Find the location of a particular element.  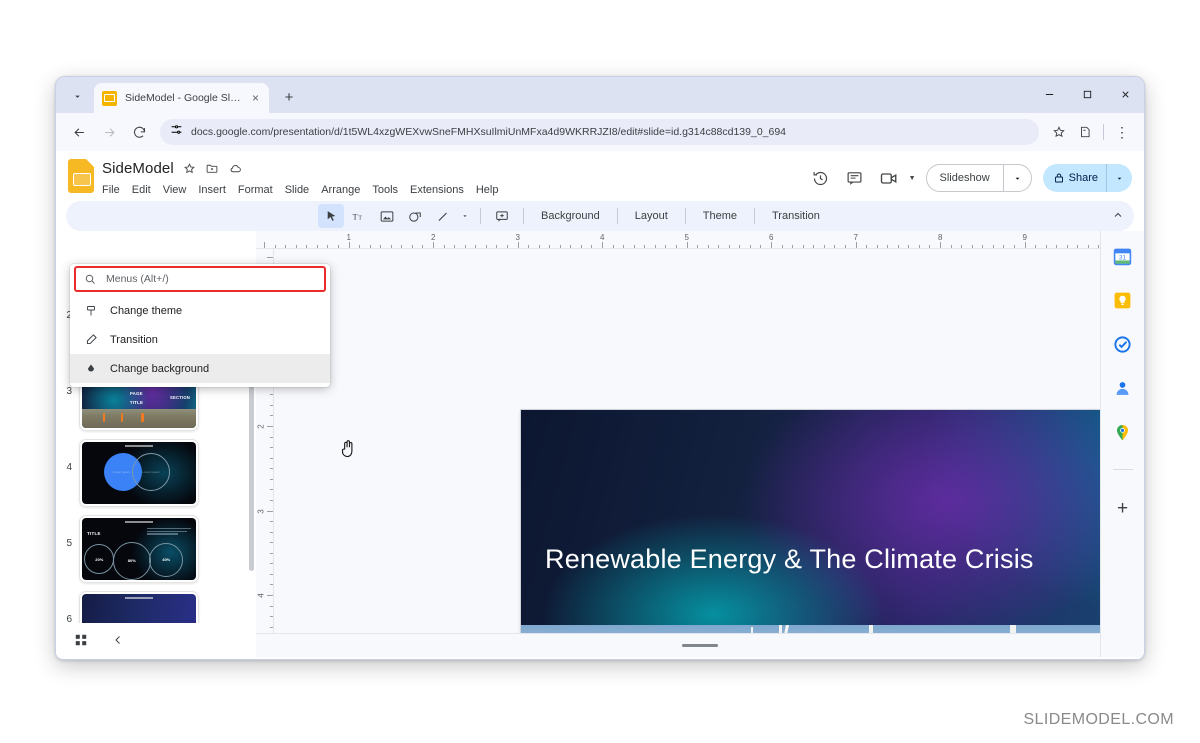

google-keep-icon is located at coordinates (1123, 300).